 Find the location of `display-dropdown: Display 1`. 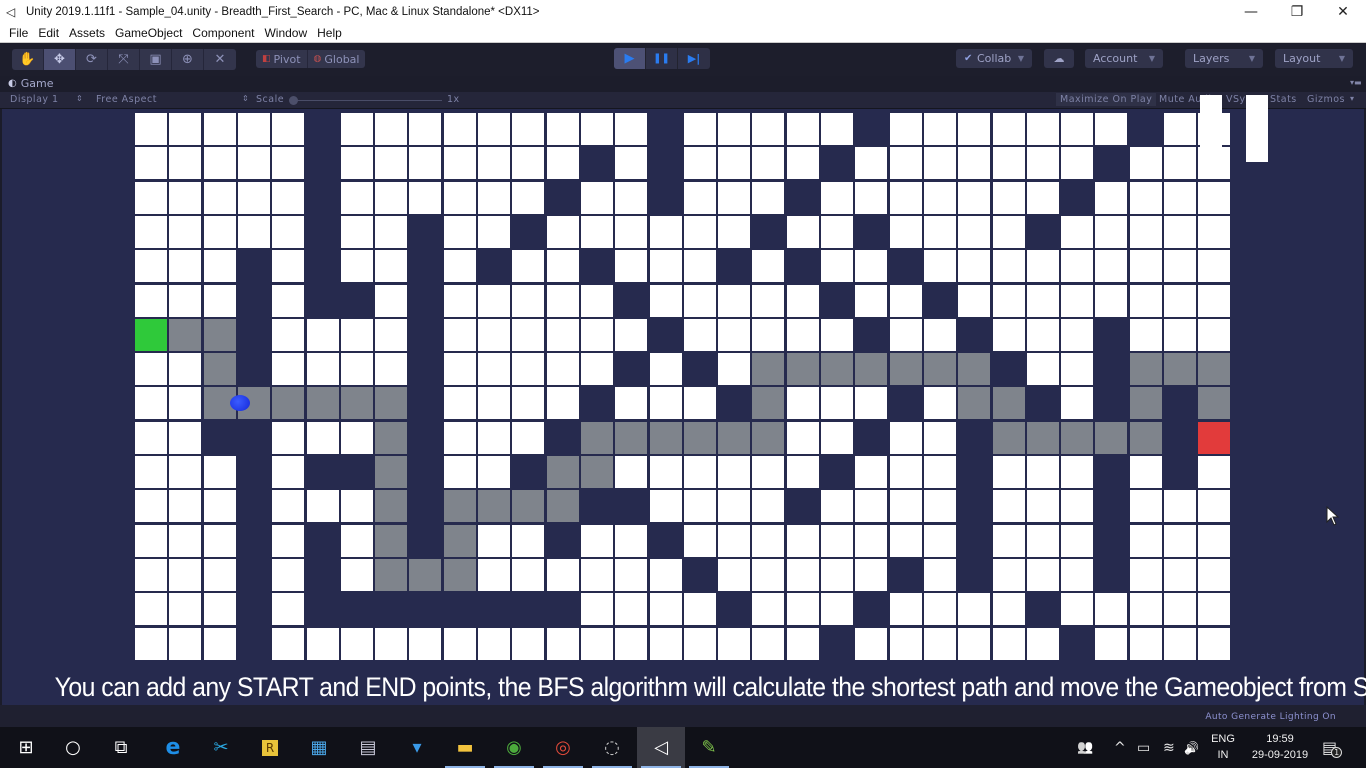

display-dropdown: Display 1 is located at coordinates (34, 99).